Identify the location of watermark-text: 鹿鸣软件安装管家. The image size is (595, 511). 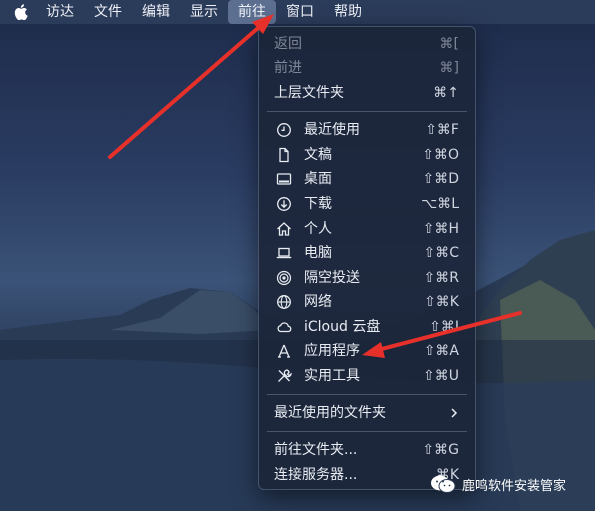
(514, 486).